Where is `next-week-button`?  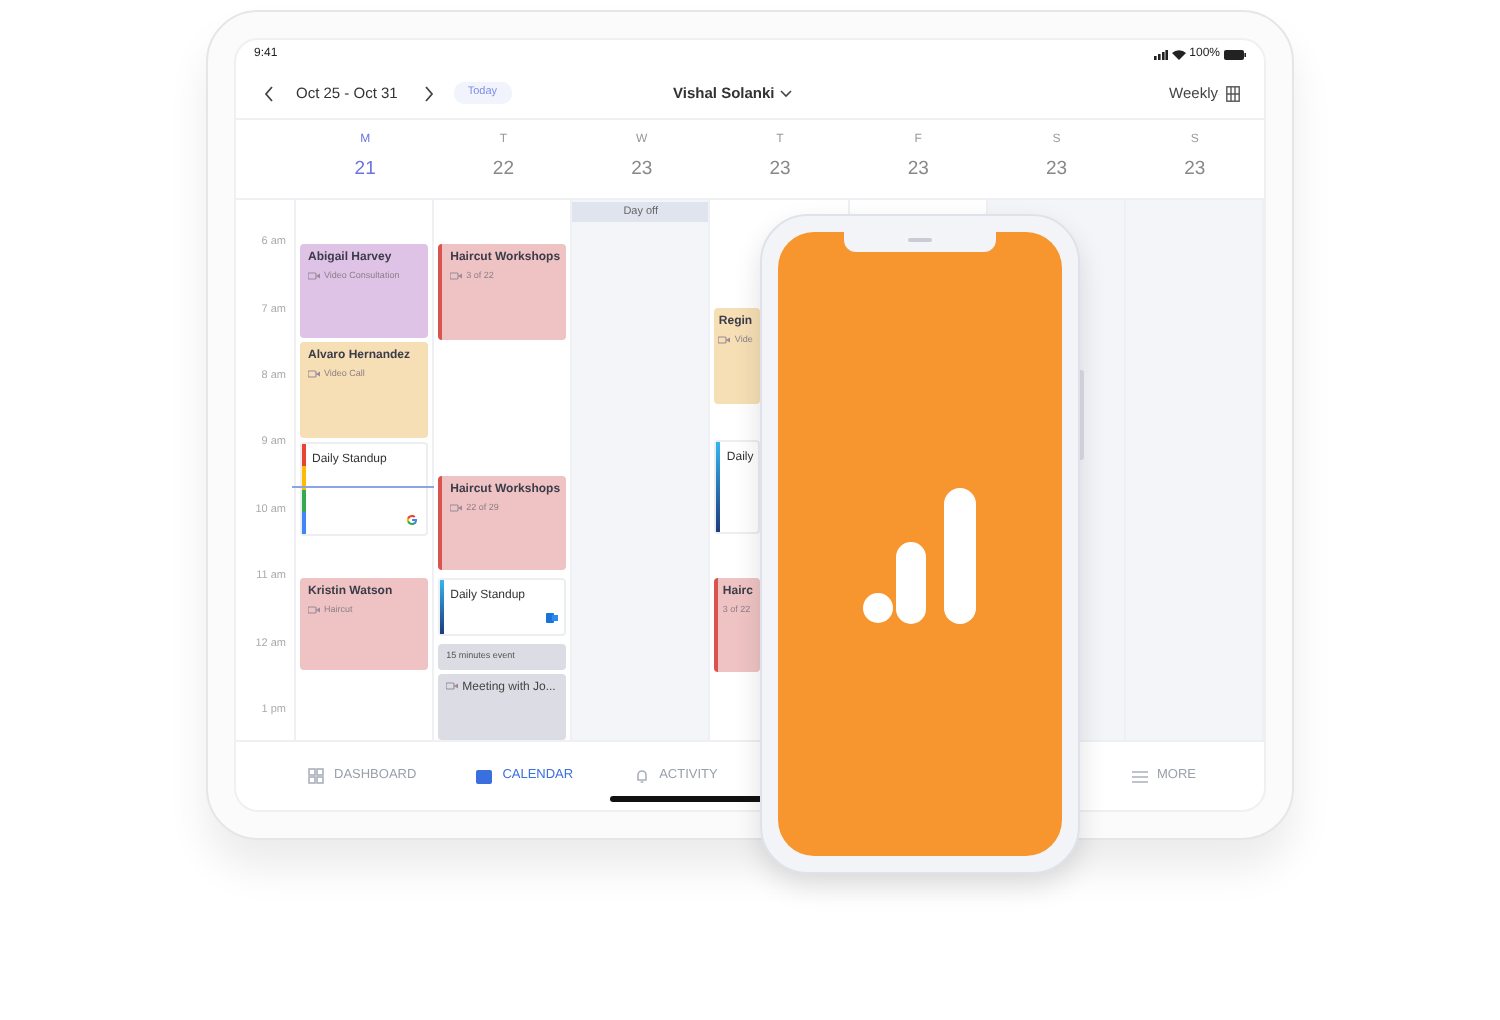 next-week-button is located at coordinates (429, 93).